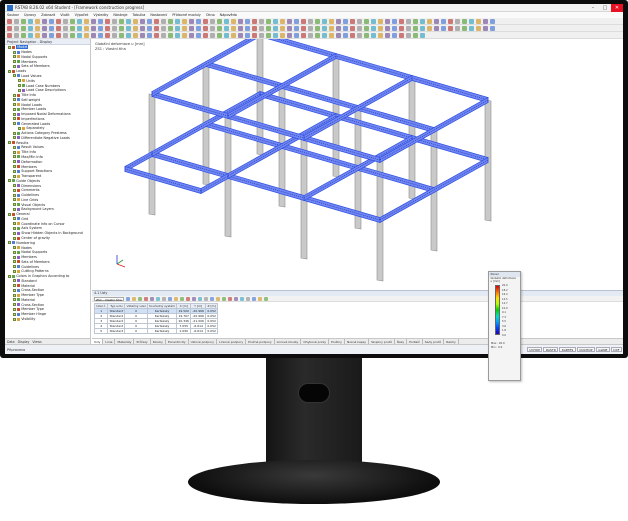  I want to click on menu-calculate: Výpočet, so click(82, 15).